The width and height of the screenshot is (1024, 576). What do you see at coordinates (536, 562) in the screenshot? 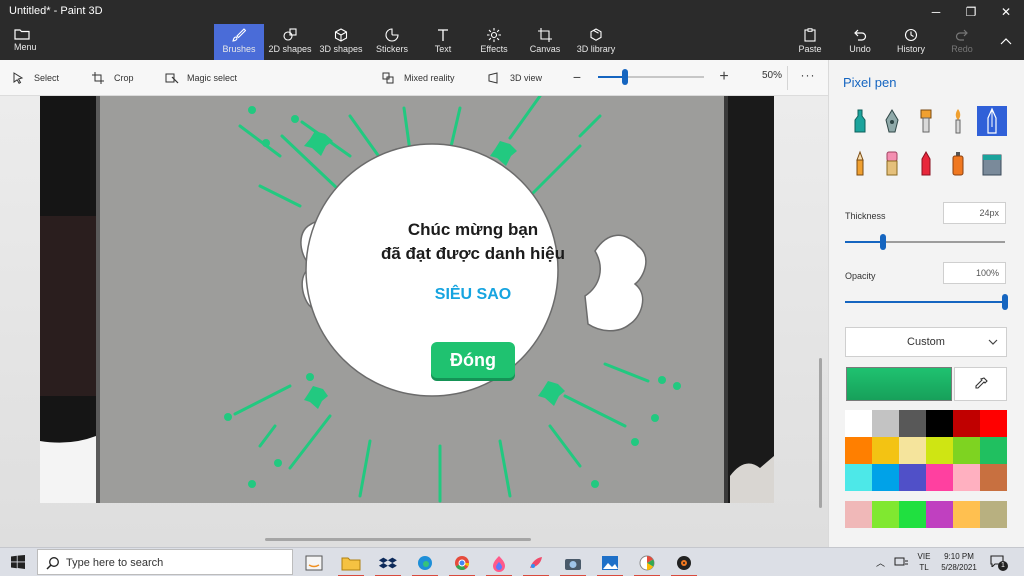
I see `taskbar-app-paint-3d` at bounding box center [536, 562].